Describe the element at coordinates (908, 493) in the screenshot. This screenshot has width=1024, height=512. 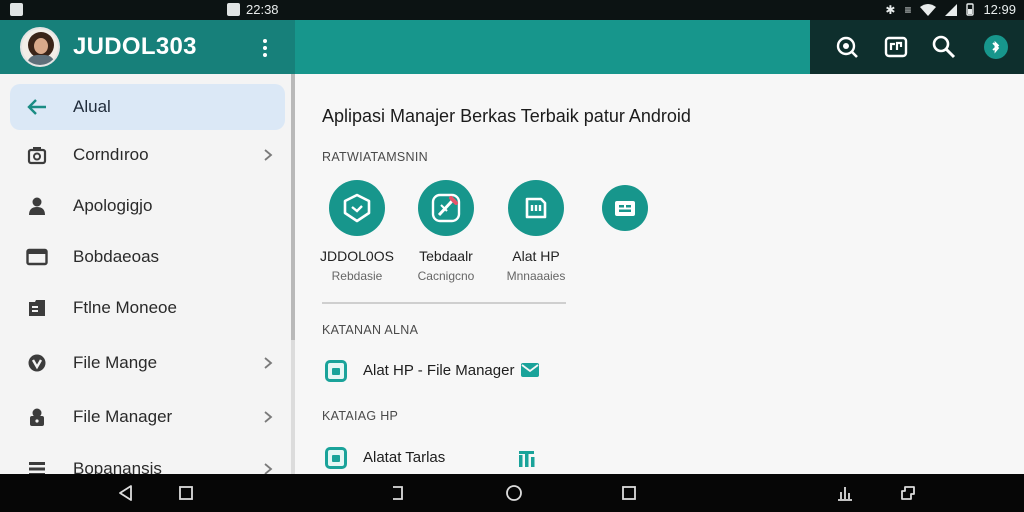
I see `rotate-icon` at that location.